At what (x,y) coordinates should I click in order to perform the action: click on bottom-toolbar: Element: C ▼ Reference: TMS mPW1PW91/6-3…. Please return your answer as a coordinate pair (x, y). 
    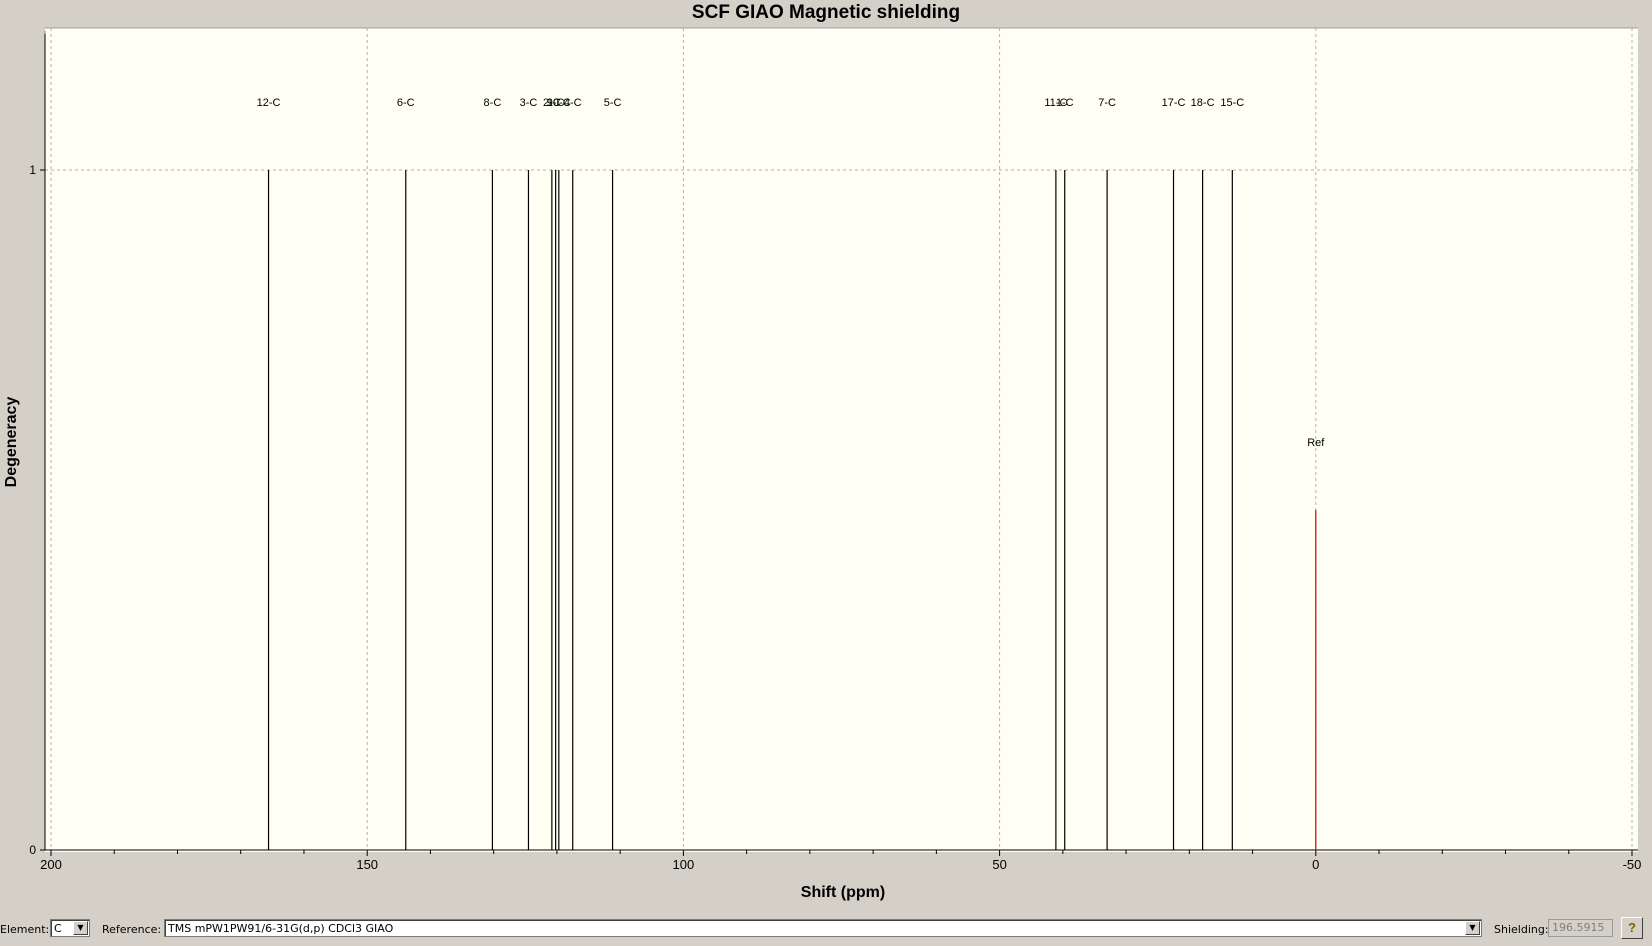
    Looking at the image, I should click on (826, 930).